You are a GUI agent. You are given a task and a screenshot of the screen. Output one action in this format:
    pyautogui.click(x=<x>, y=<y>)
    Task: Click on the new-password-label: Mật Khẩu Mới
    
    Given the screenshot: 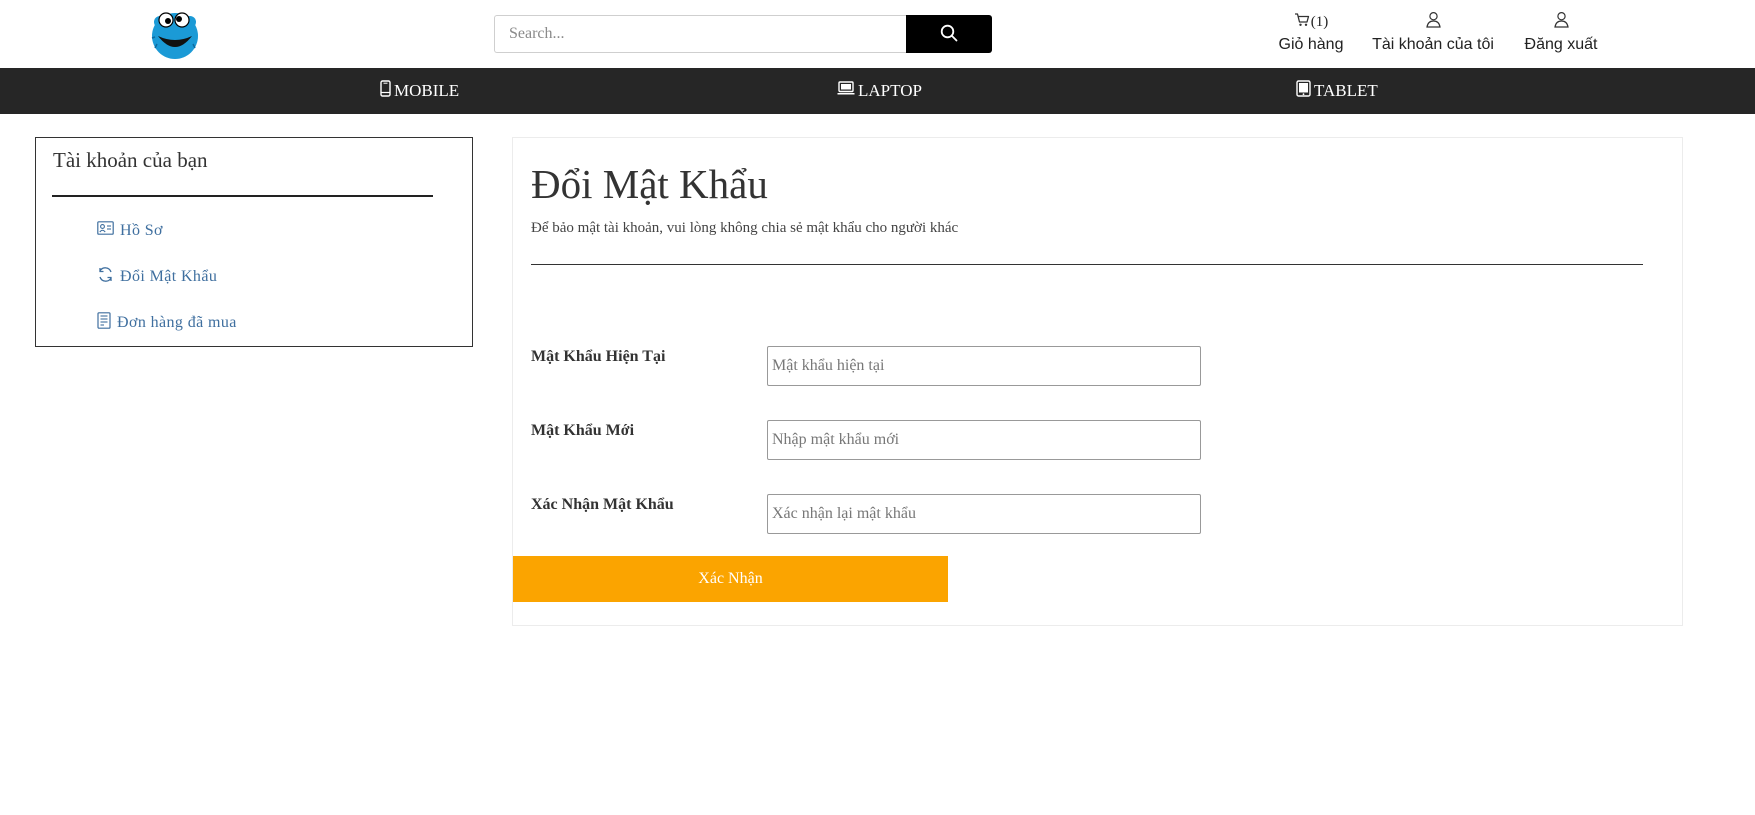 What is the action you would take?
    pyautogui.click(x=583, y=430)
    